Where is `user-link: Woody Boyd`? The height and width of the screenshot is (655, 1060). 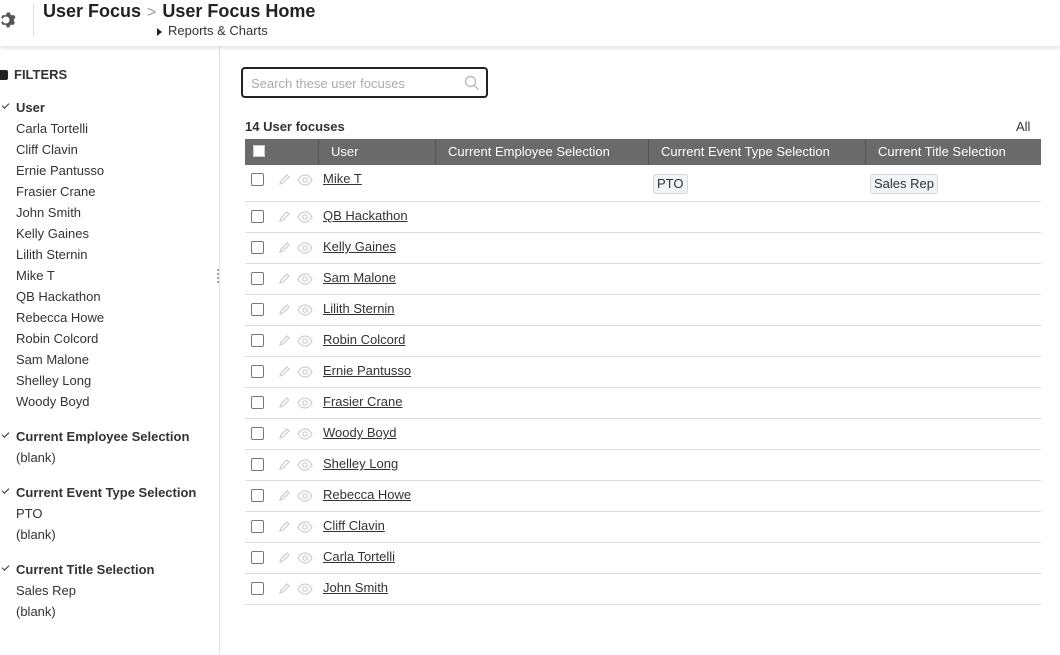
user-link: Woody Boyd is located at coordinates (359, 432).